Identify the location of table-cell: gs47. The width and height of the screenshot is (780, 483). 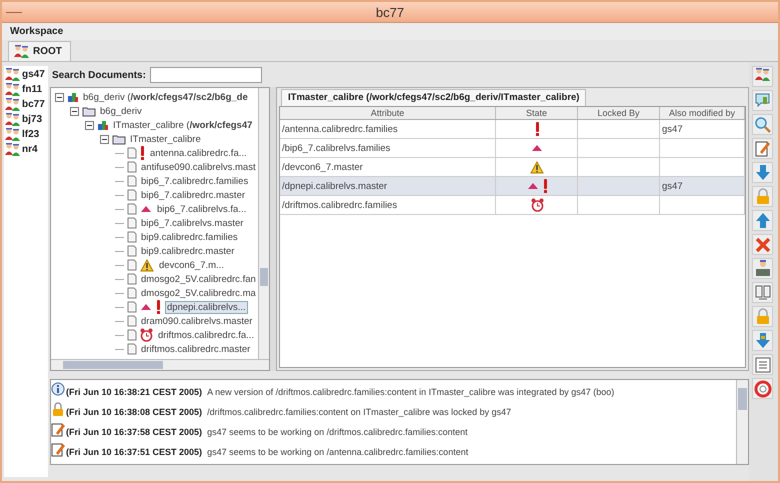
(672, 129).